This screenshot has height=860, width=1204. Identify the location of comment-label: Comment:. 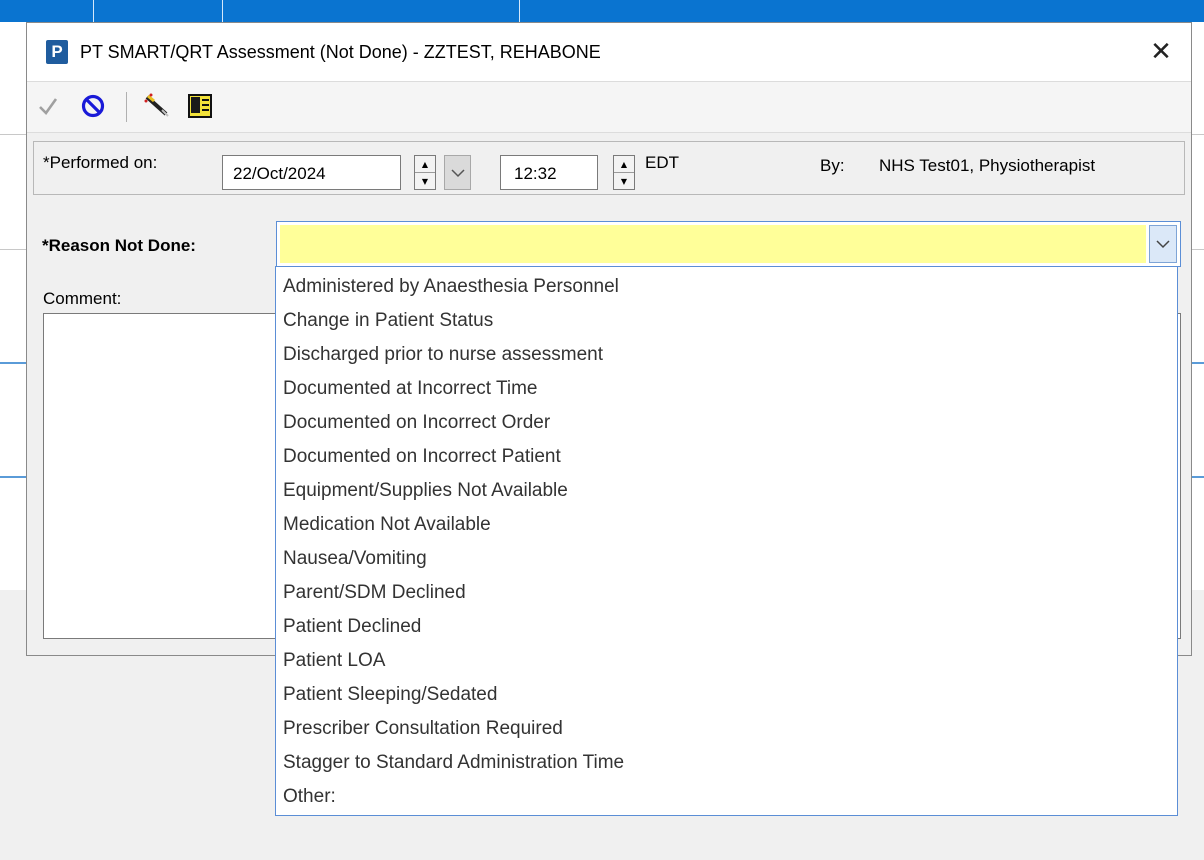
(82, 298).